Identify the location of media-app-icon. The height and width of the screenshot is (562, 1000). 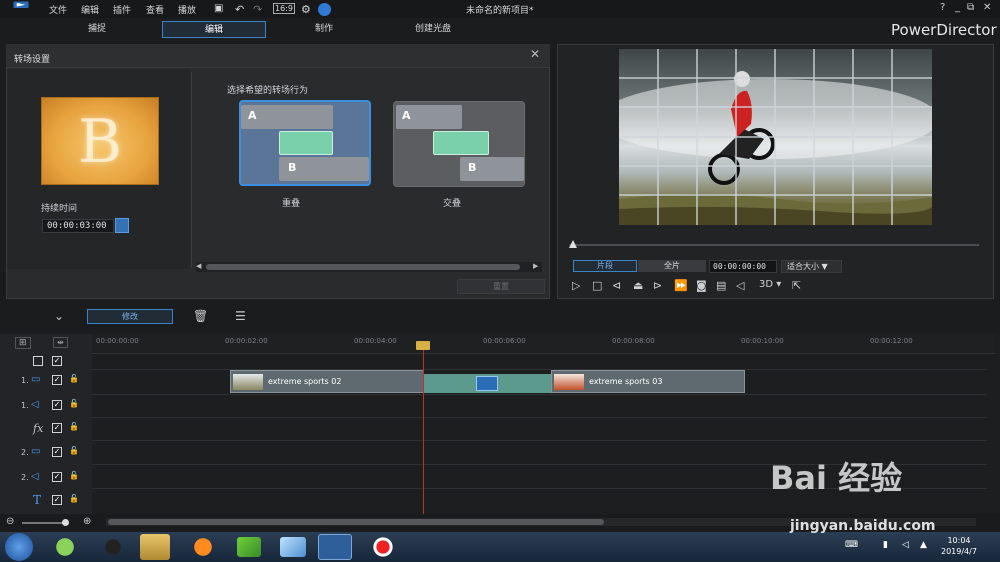
(249, 547).